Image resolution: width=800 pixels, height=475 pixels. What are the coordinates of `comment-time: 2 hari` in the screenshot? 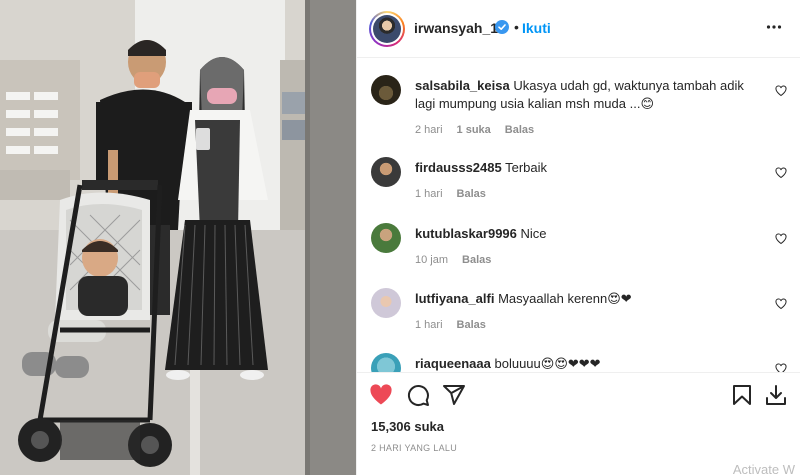 It's located at (429, 130).